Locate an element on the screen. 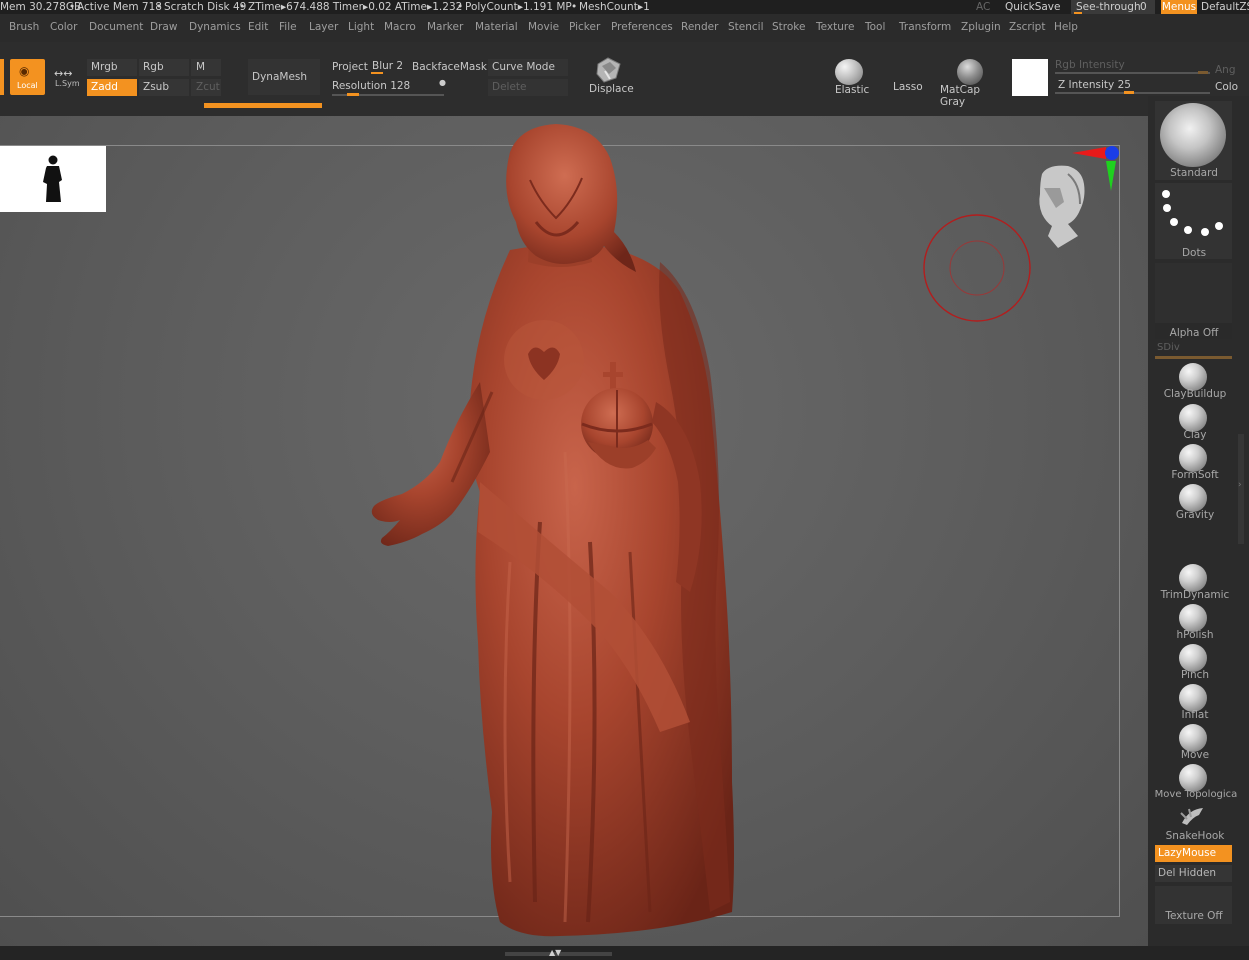  blur-slider: Blur 2 is located at coordinates (388, 66).